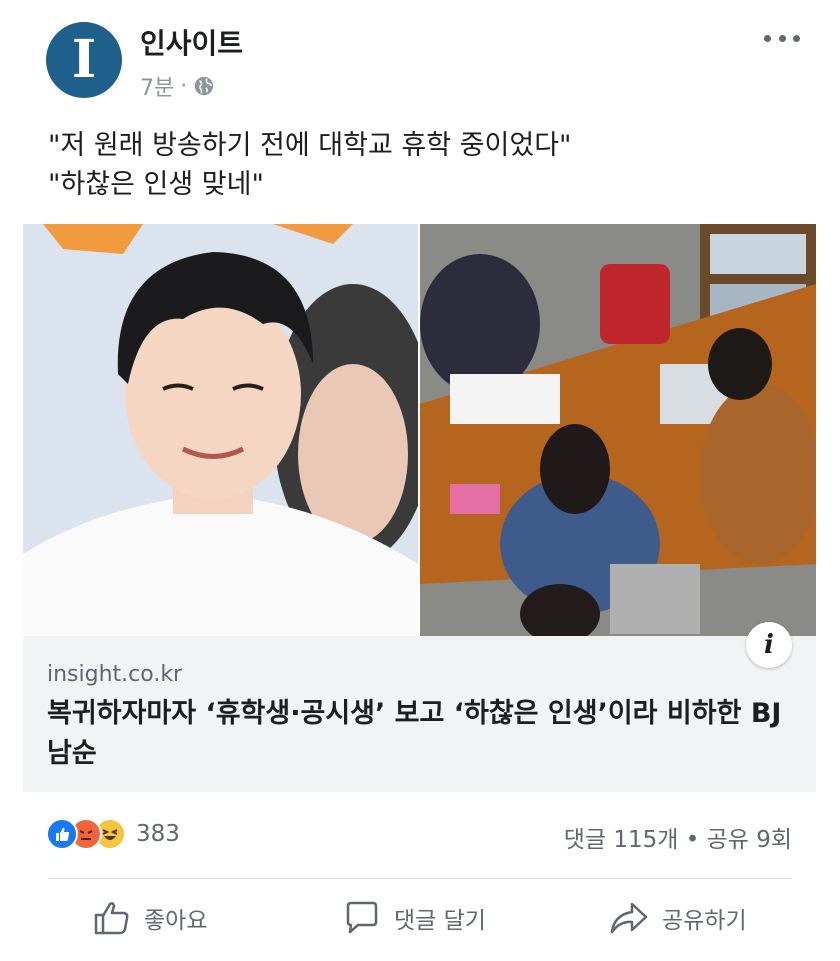 Image resolution: width=840 pixels, height=961 pixels. What do you see at coordinates (362, 917) in the screenshot?
I see `comment-bubble-icon` at bounding box center [362, 917].